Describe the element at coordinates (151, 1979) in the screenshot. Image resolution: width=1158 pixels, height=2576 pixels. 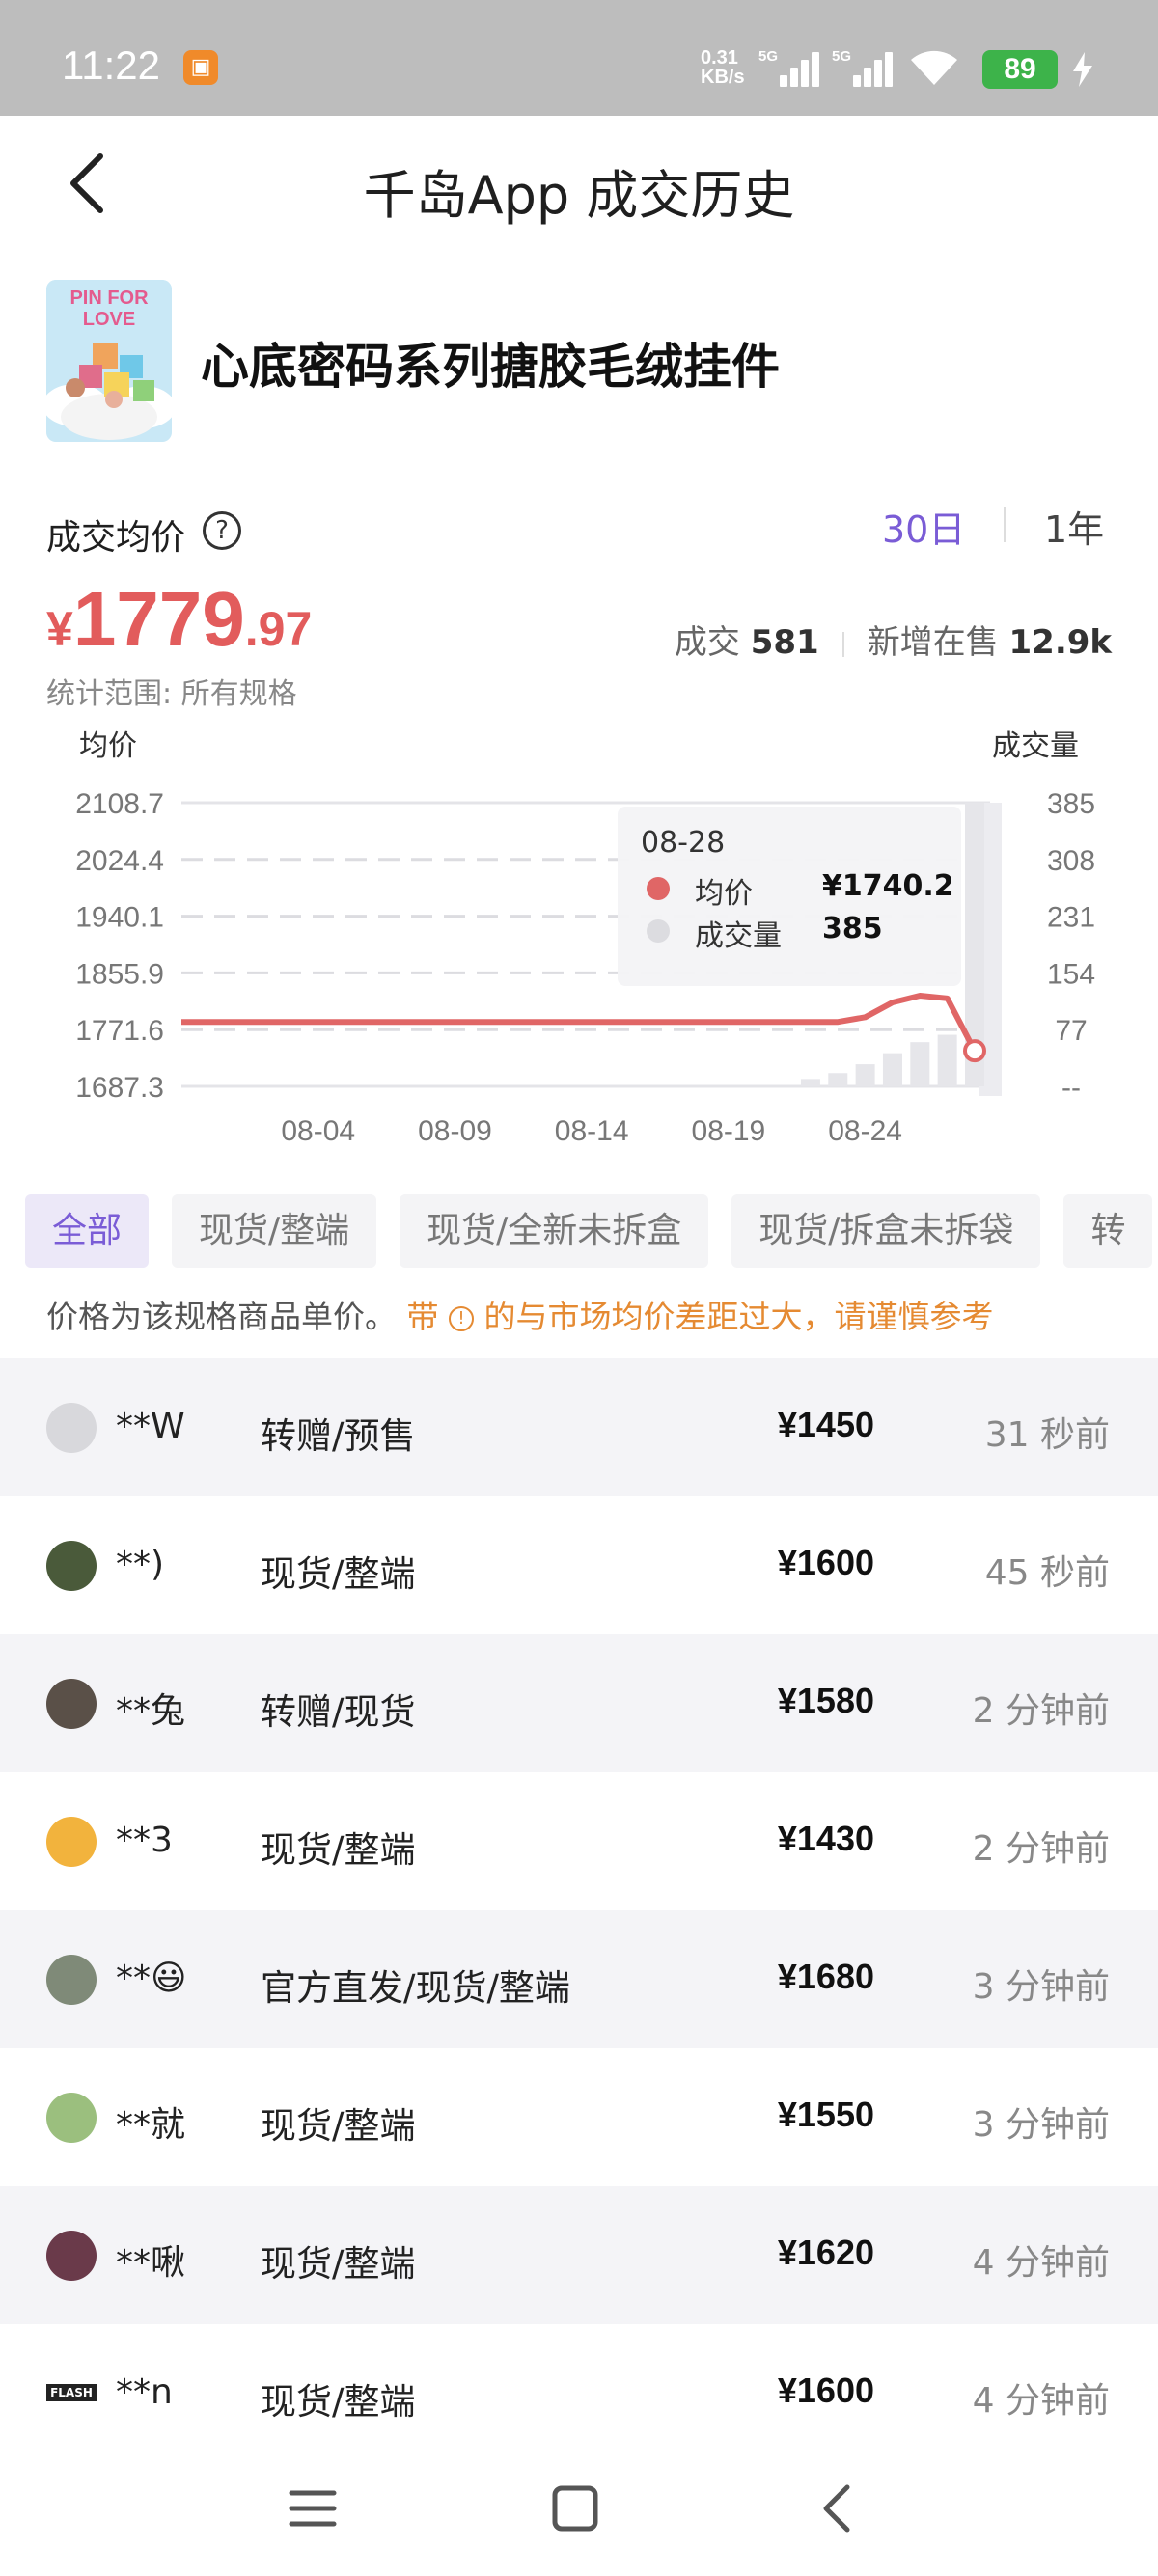
I see `buyer-name: **😃` at that location.